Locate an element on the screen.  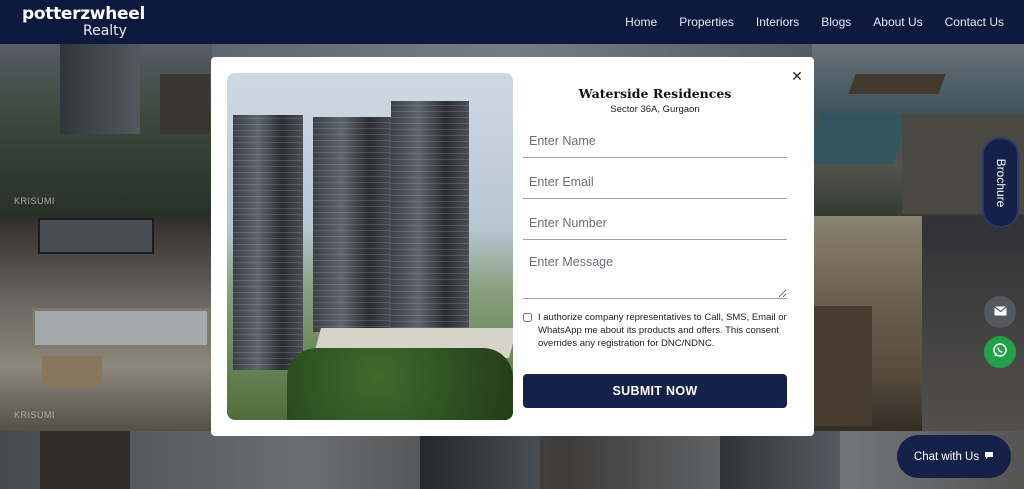
close-icon: ✕ is located at coordinates (797, 76).